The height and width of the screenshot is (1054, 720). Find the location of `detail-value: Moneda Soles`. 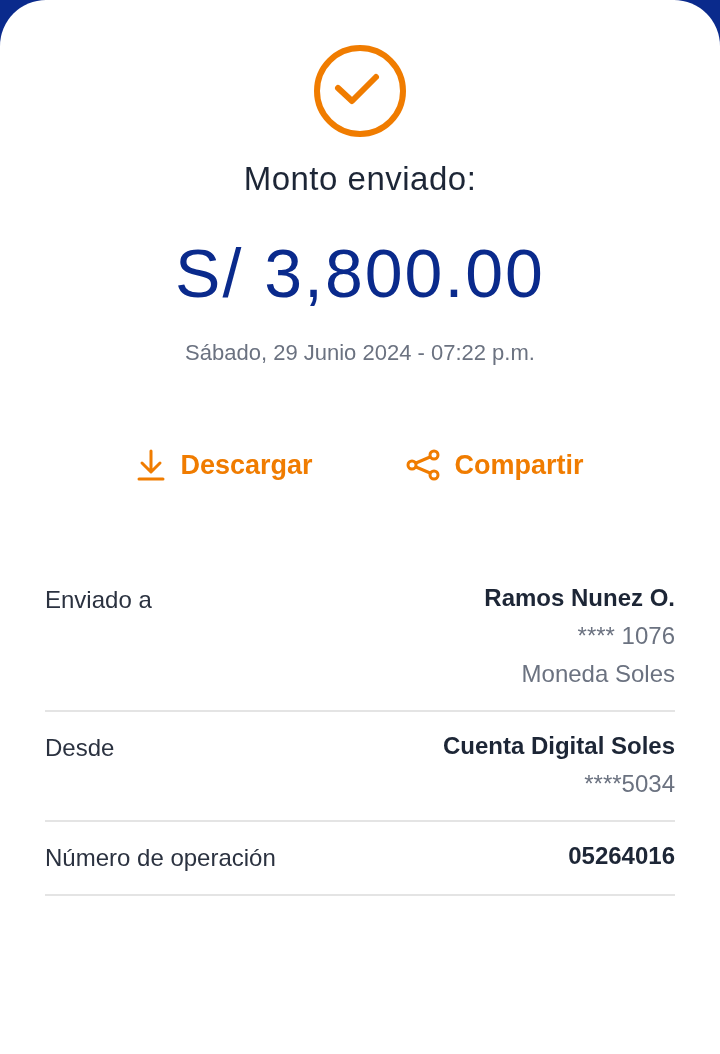

detail-value: Moneda Soles is located at coordinates (598, 674).